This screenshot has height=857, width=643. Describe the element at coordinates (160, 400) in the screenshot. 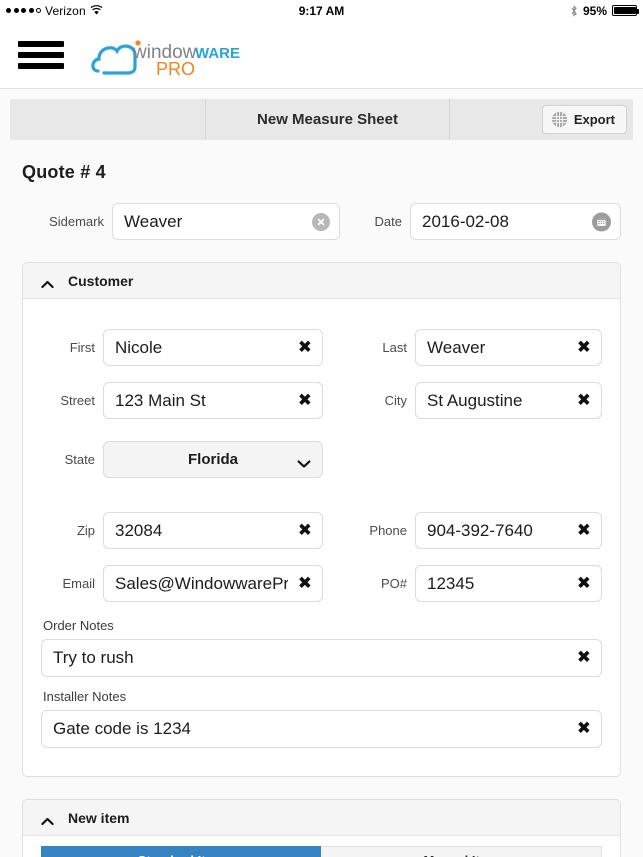

I see `street-value: 123 Main St` at that location.